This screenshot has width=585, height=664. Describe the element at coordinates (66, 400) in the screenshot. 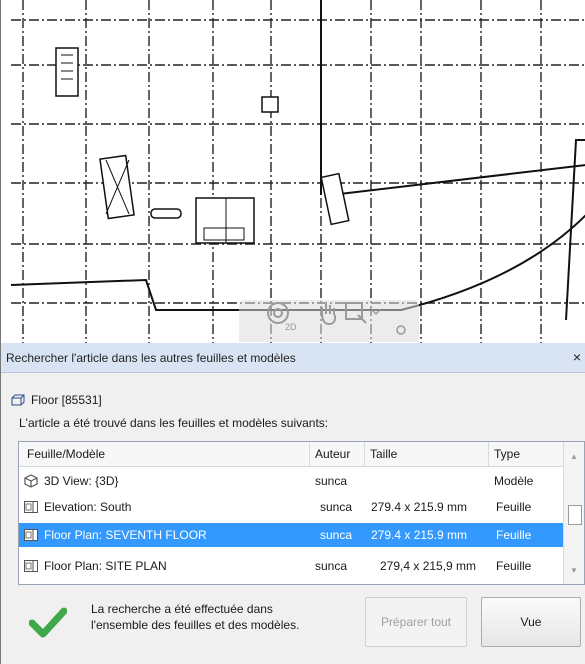

I see `element-name: Floor [85531]` at that location.